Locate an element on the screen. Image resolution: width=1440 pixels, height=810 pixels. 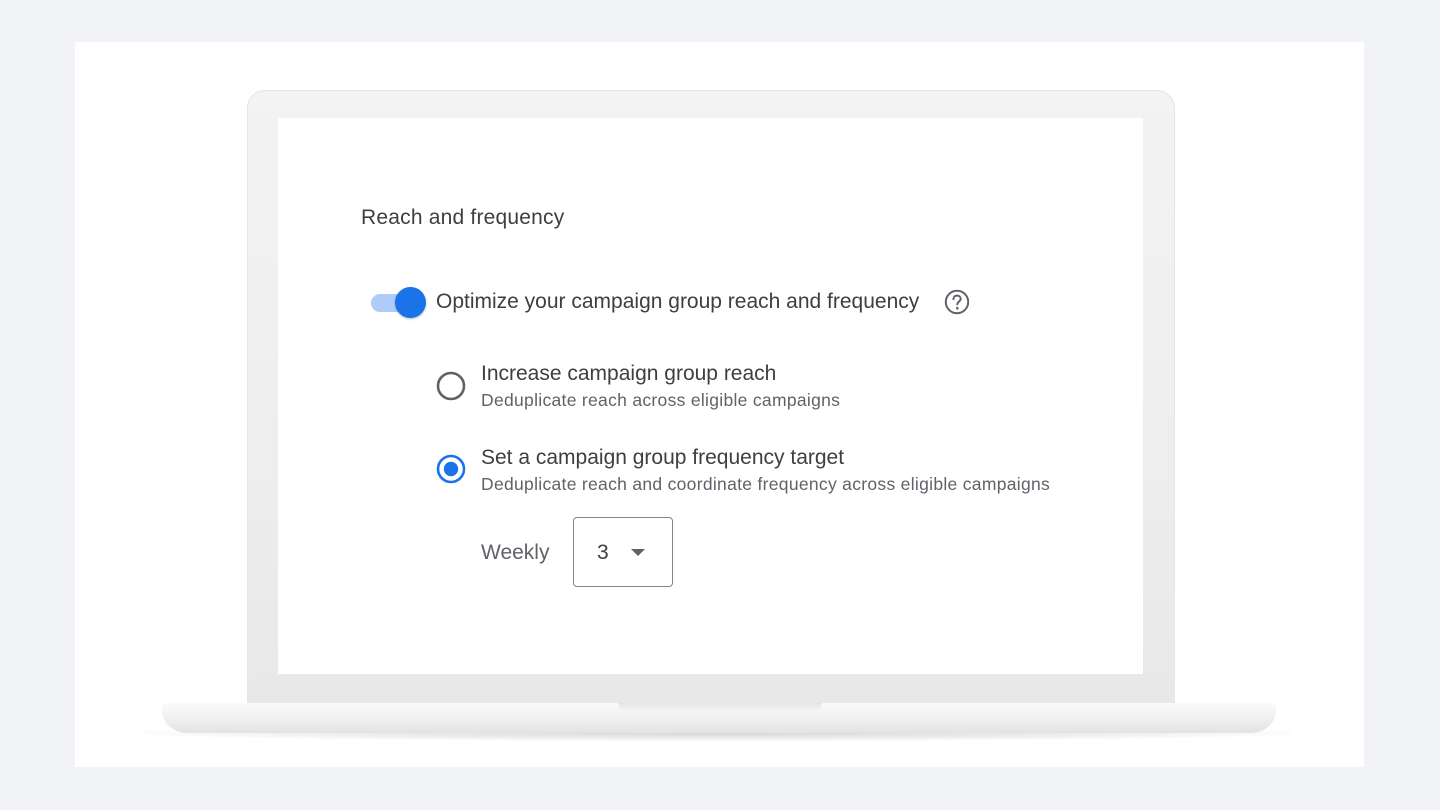
option-increase-reach-label: Increase campaign group reach is located at coordinates (629, 373).